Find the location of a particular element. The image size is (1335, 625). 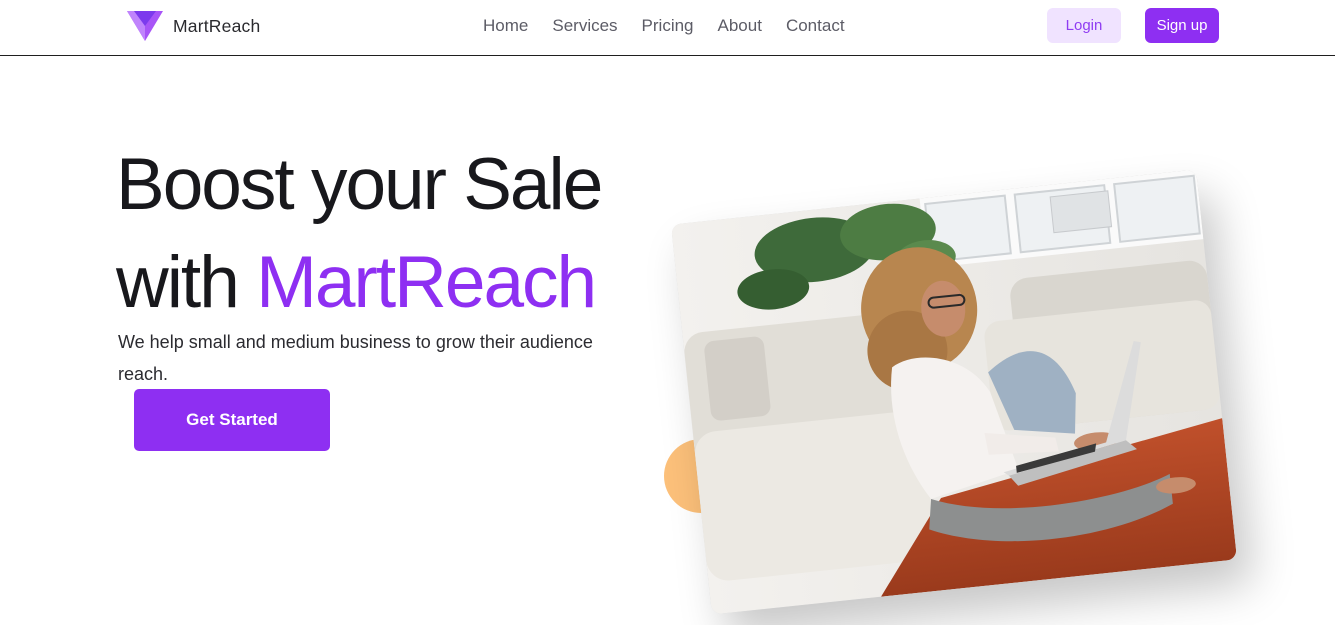

hero-title-prefix: with is located at coordinates (178, 282).